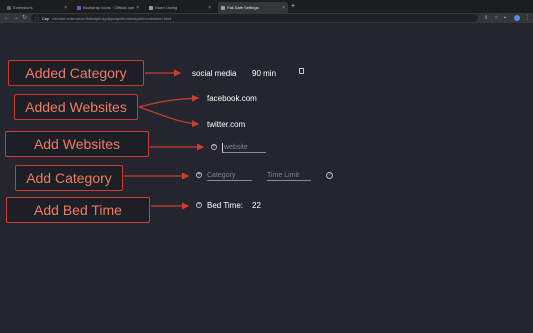 This screenshot has width=533, height=333. Describe the element at coordinates (264, 73) in the screenshot. I see `category-time: 90 min` at that location.